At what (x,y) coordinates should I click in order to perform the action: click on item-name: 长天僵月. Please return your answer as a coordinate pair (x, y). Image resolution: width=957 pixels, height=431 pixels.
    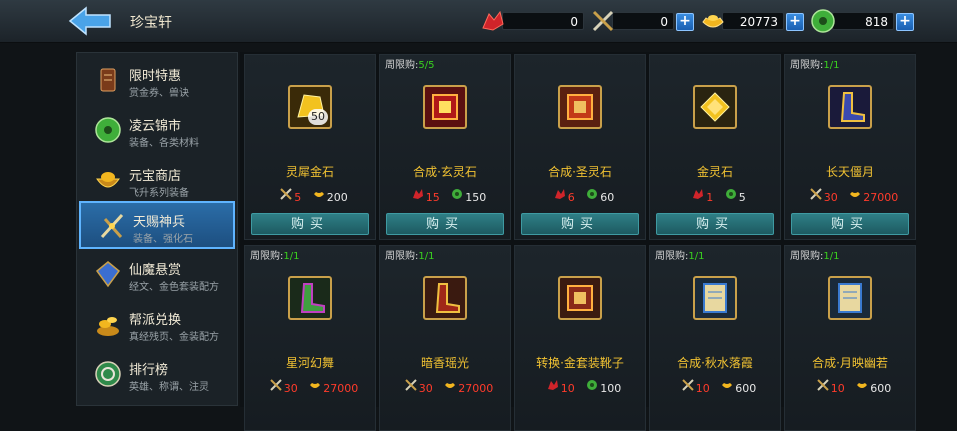
    Looking at the image, I should click on (849, 172).